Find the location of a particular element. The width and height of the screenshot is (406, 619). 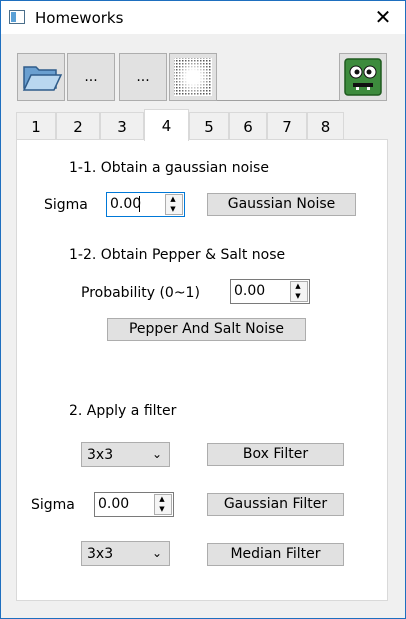

median-kernel-value: 3x3 is located at coordinates (100, 554).